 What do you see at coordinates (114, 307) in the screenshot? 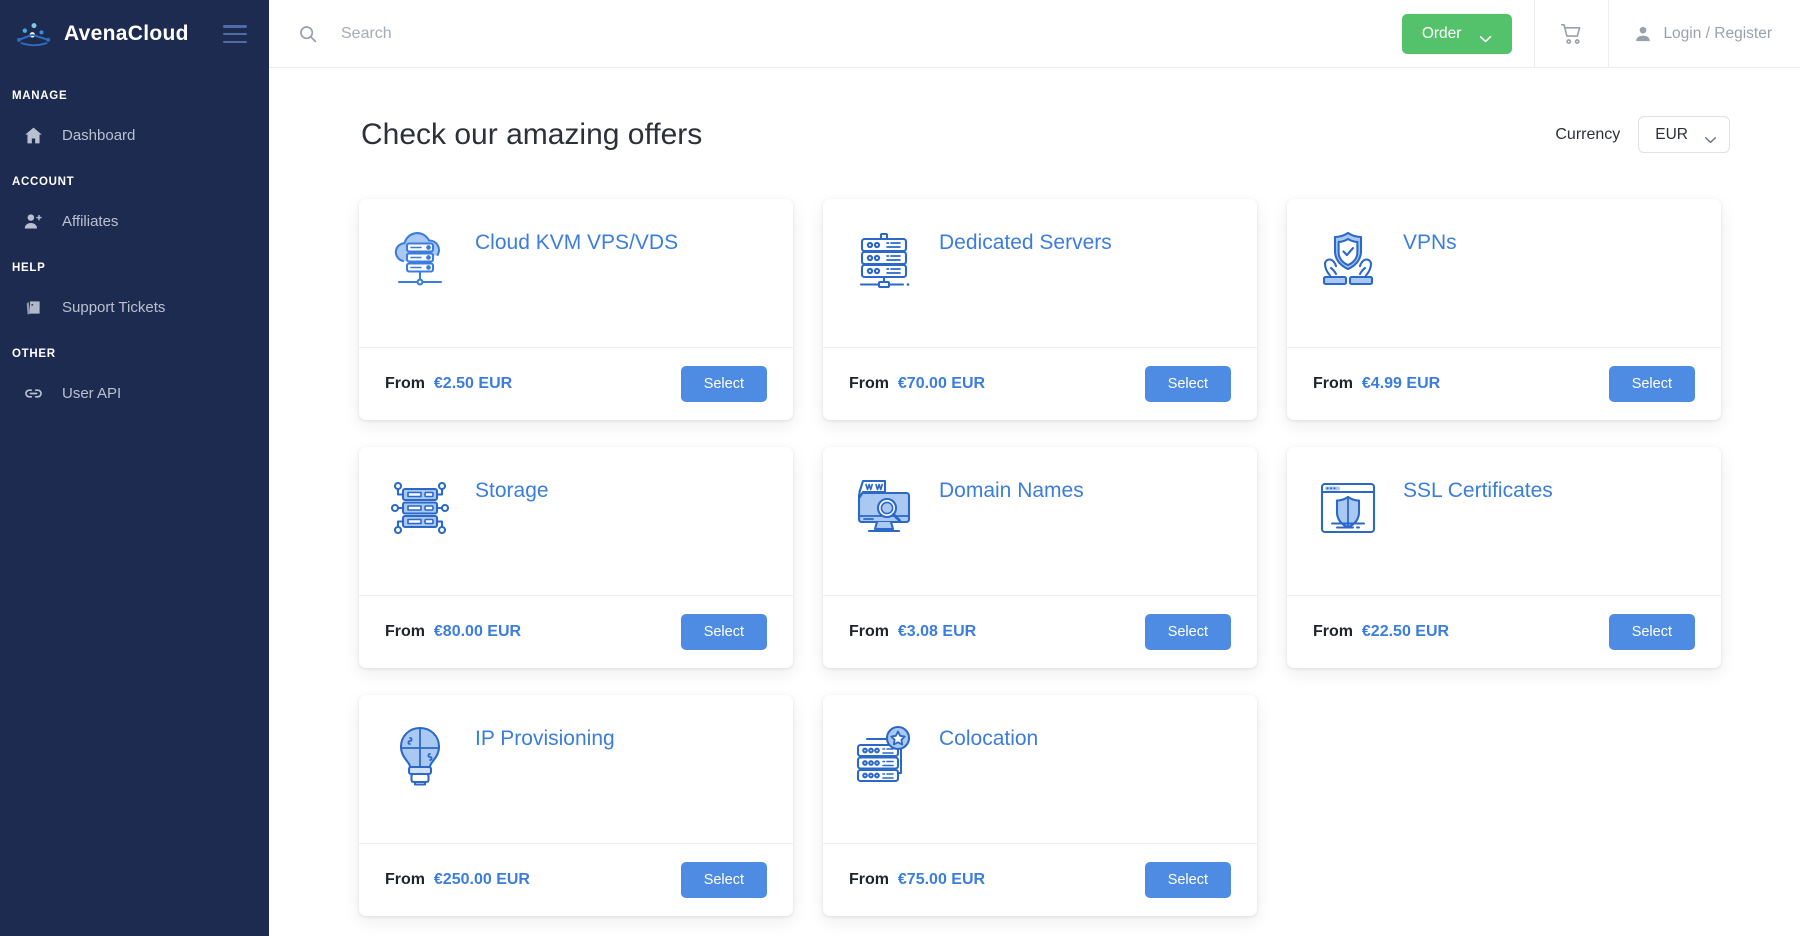
I see `sidebar-item-label: Support Tickets` at bounding box center [114, 307].